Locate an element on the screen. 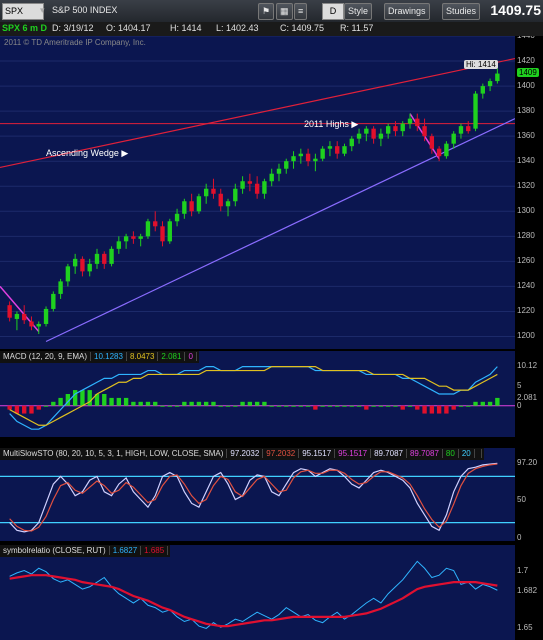 The image size is (543, 640). wedge-label: Ascending Wedge ▶ is located at coordinates (87, 153).